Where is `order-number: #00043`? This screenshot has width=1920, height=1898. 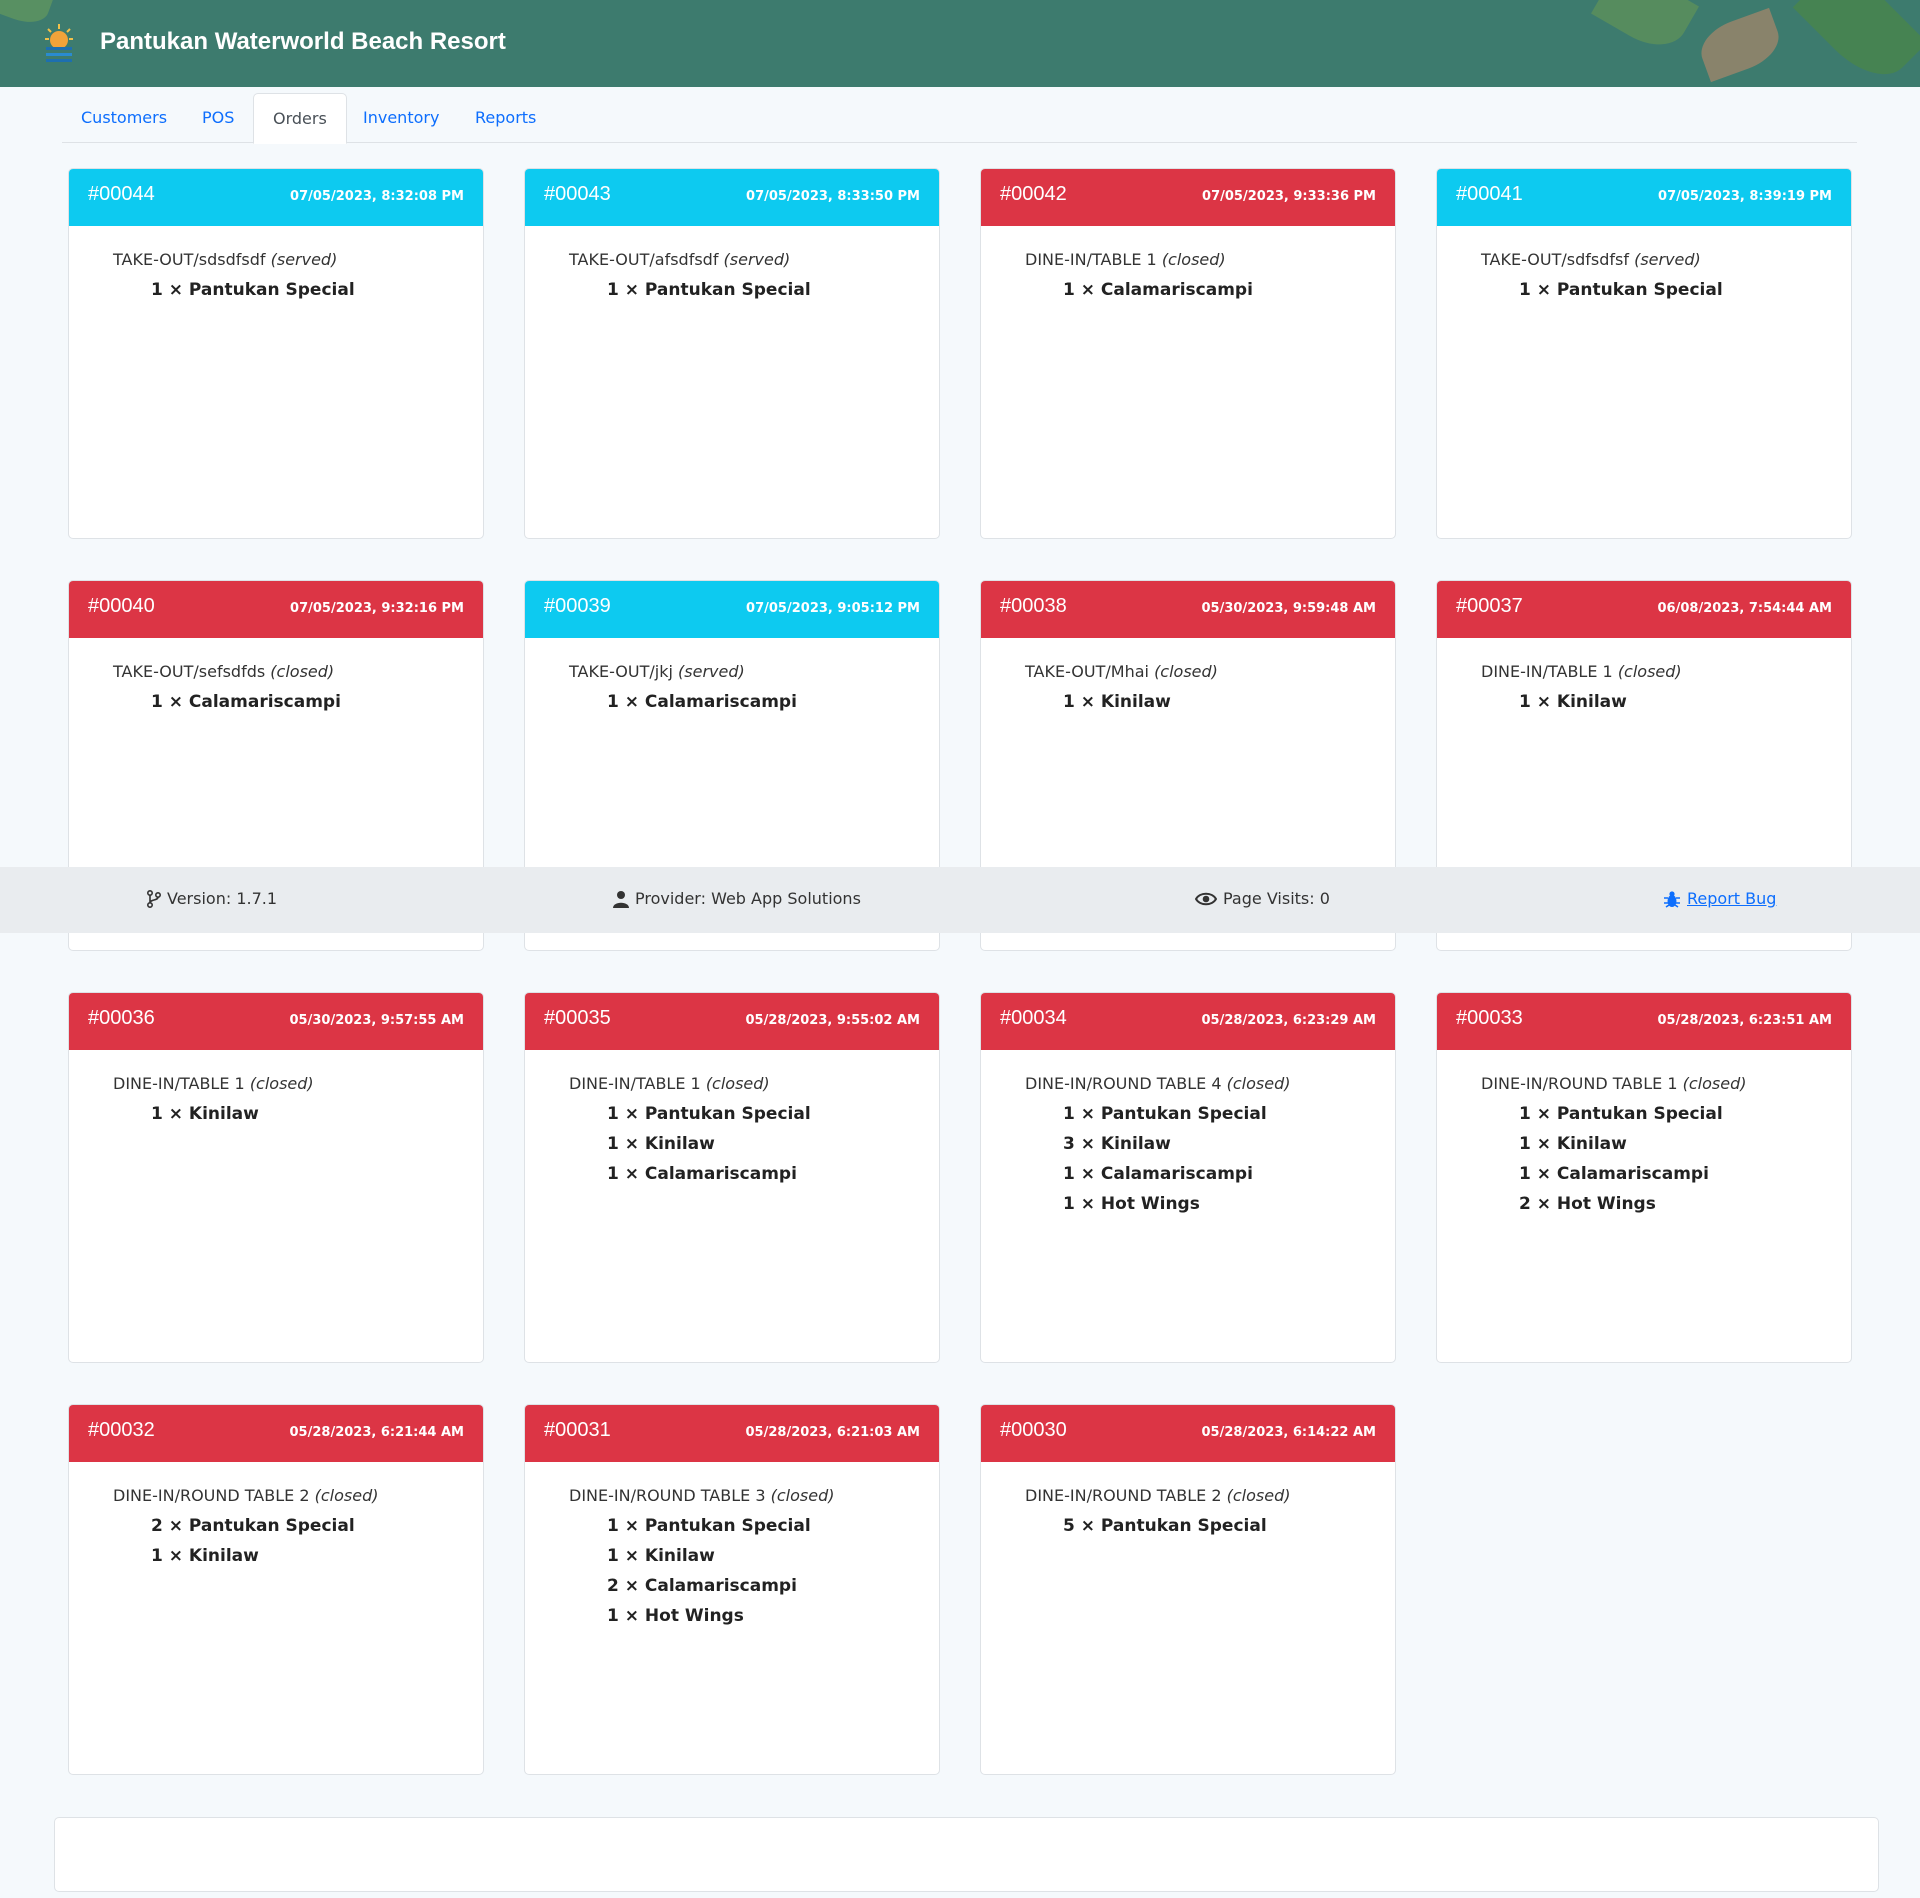
order-number: #00043 is located at coordinates (577, 194).